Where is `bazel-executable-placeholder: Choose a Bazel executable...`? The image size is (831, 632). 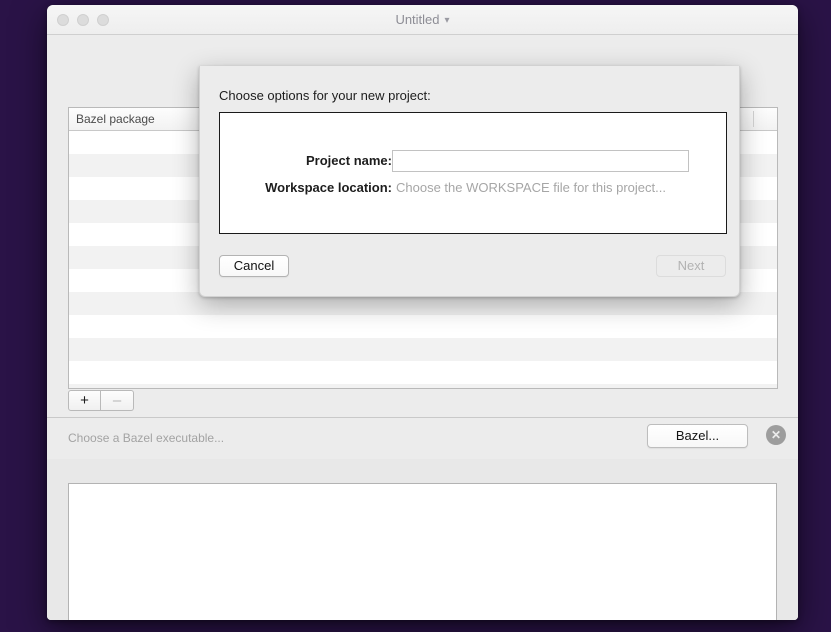 bazel-executable-placeholder: Choose a Bazel executable... is located at coordinates (146, 438).